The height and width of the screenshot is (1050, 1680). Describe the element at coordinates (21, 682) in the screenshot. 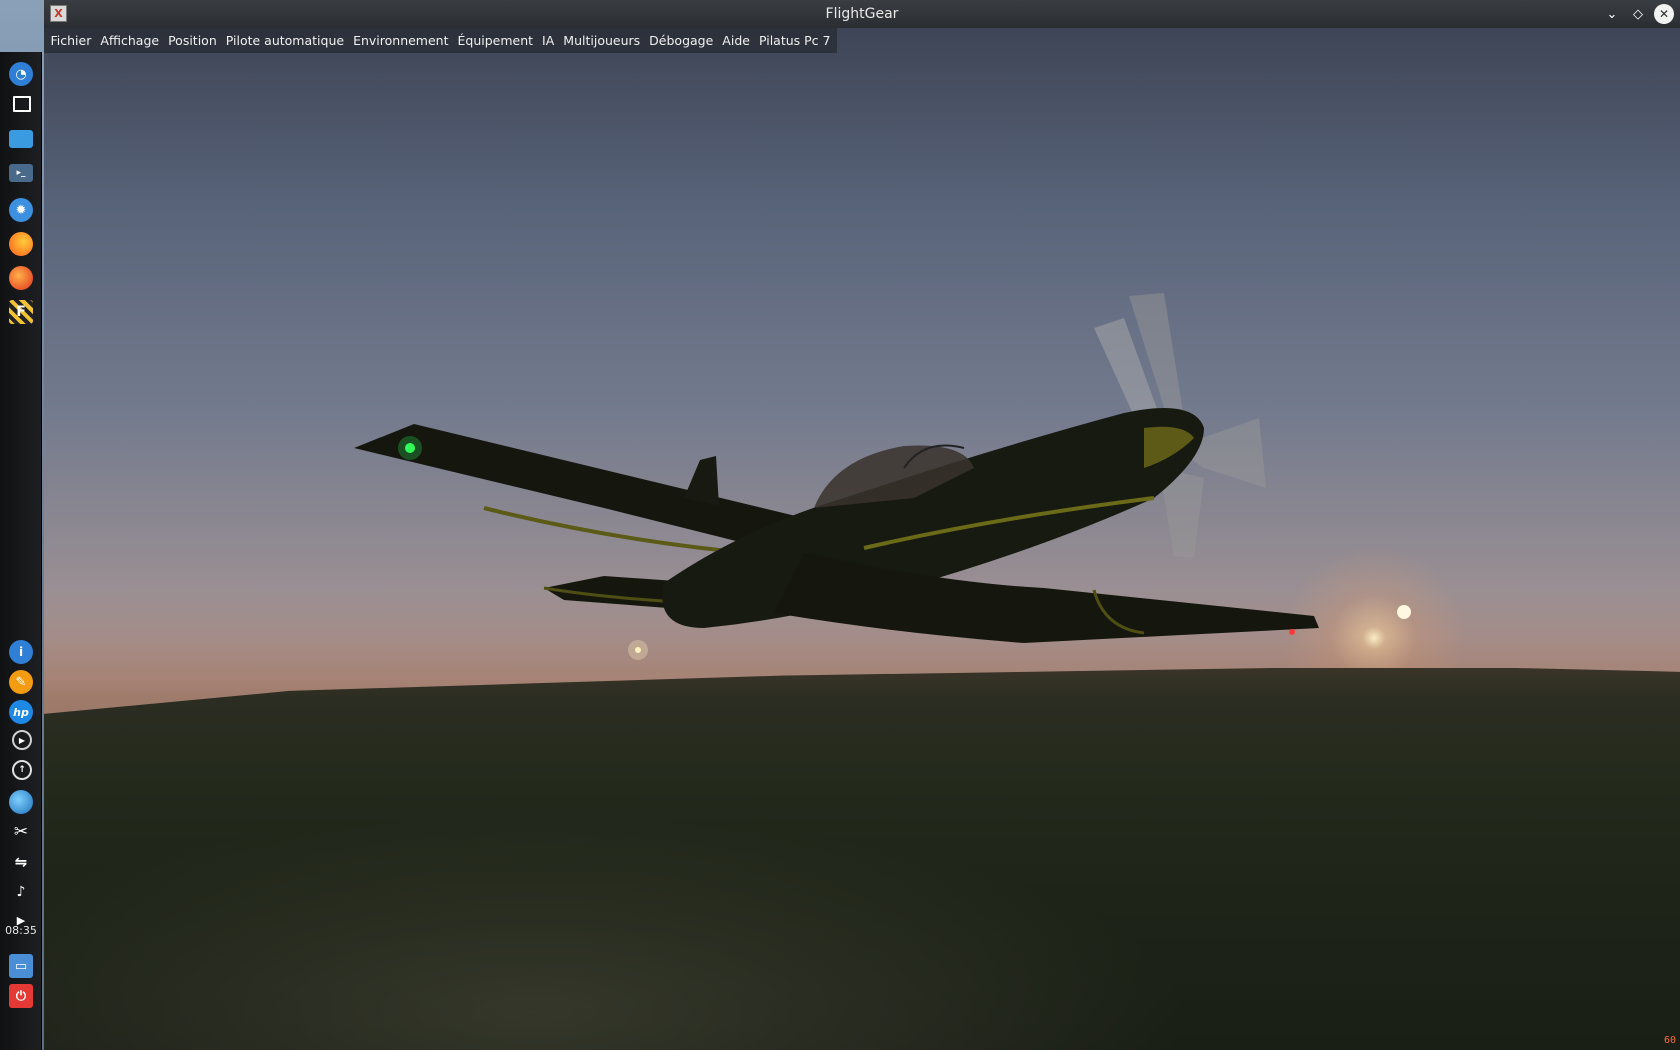

I see `color-picker-icon: ✎` at that location.